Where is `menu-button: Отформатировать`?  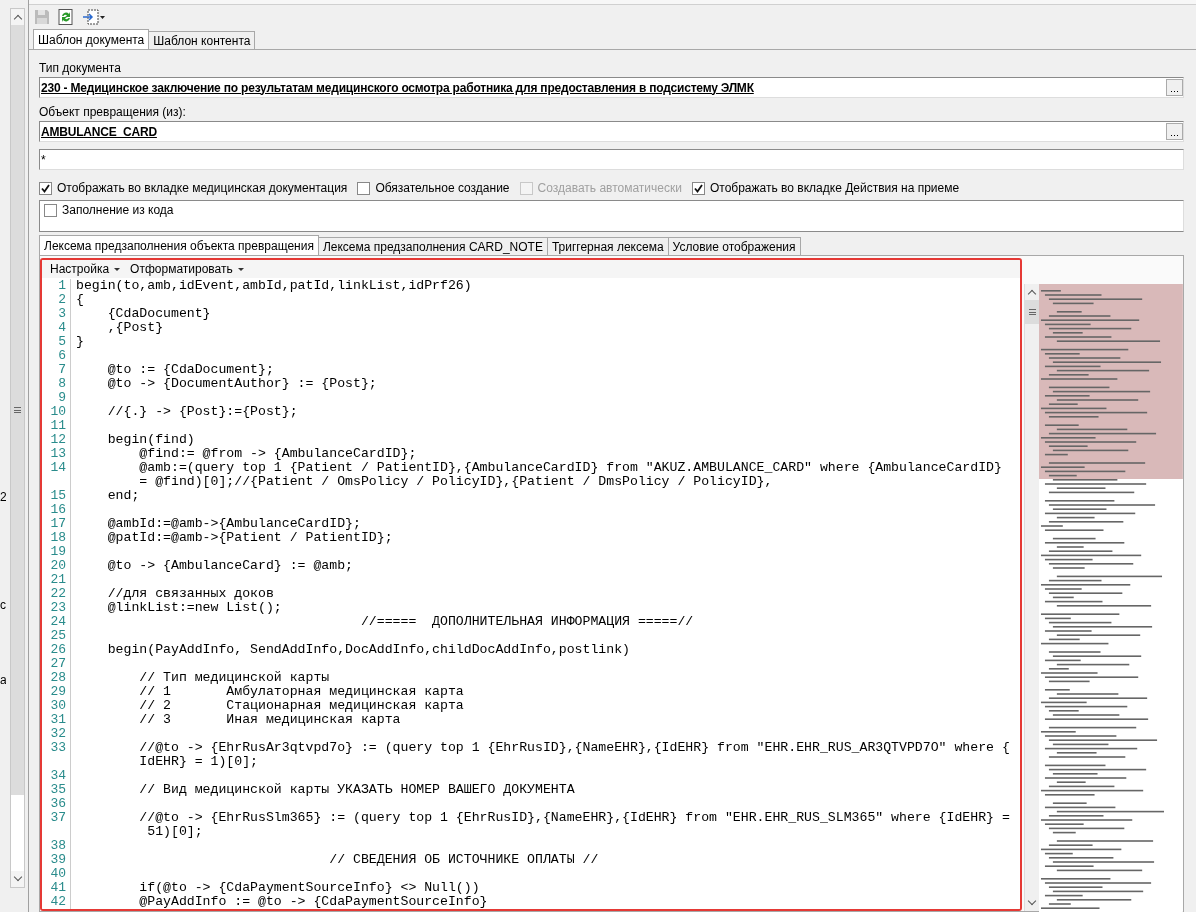
menu-button: Отформатировать is located at coordinates (187, 269).